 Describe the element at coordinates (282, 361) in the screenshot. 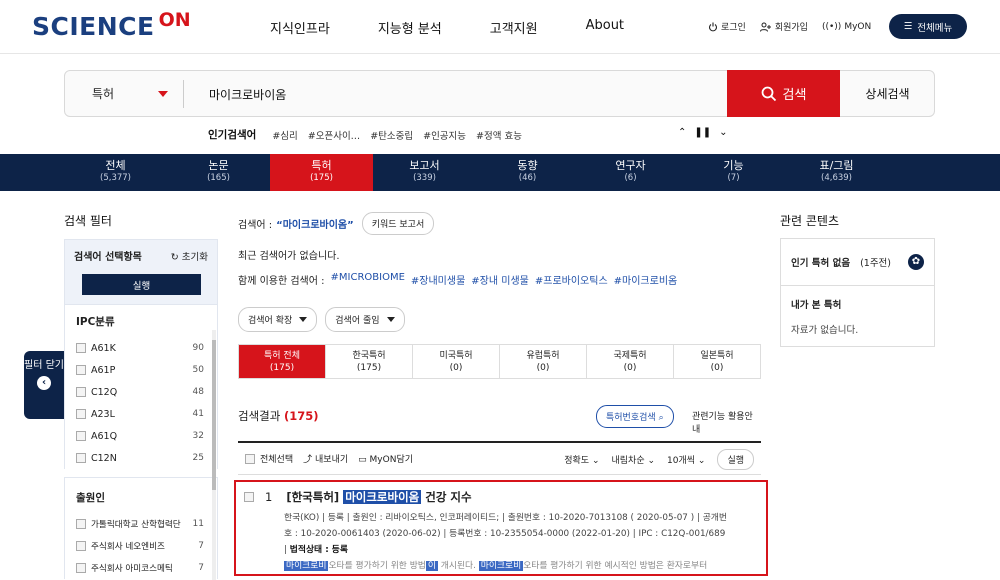

I see `subtab-all: 특허 전체 (175)` at that location.